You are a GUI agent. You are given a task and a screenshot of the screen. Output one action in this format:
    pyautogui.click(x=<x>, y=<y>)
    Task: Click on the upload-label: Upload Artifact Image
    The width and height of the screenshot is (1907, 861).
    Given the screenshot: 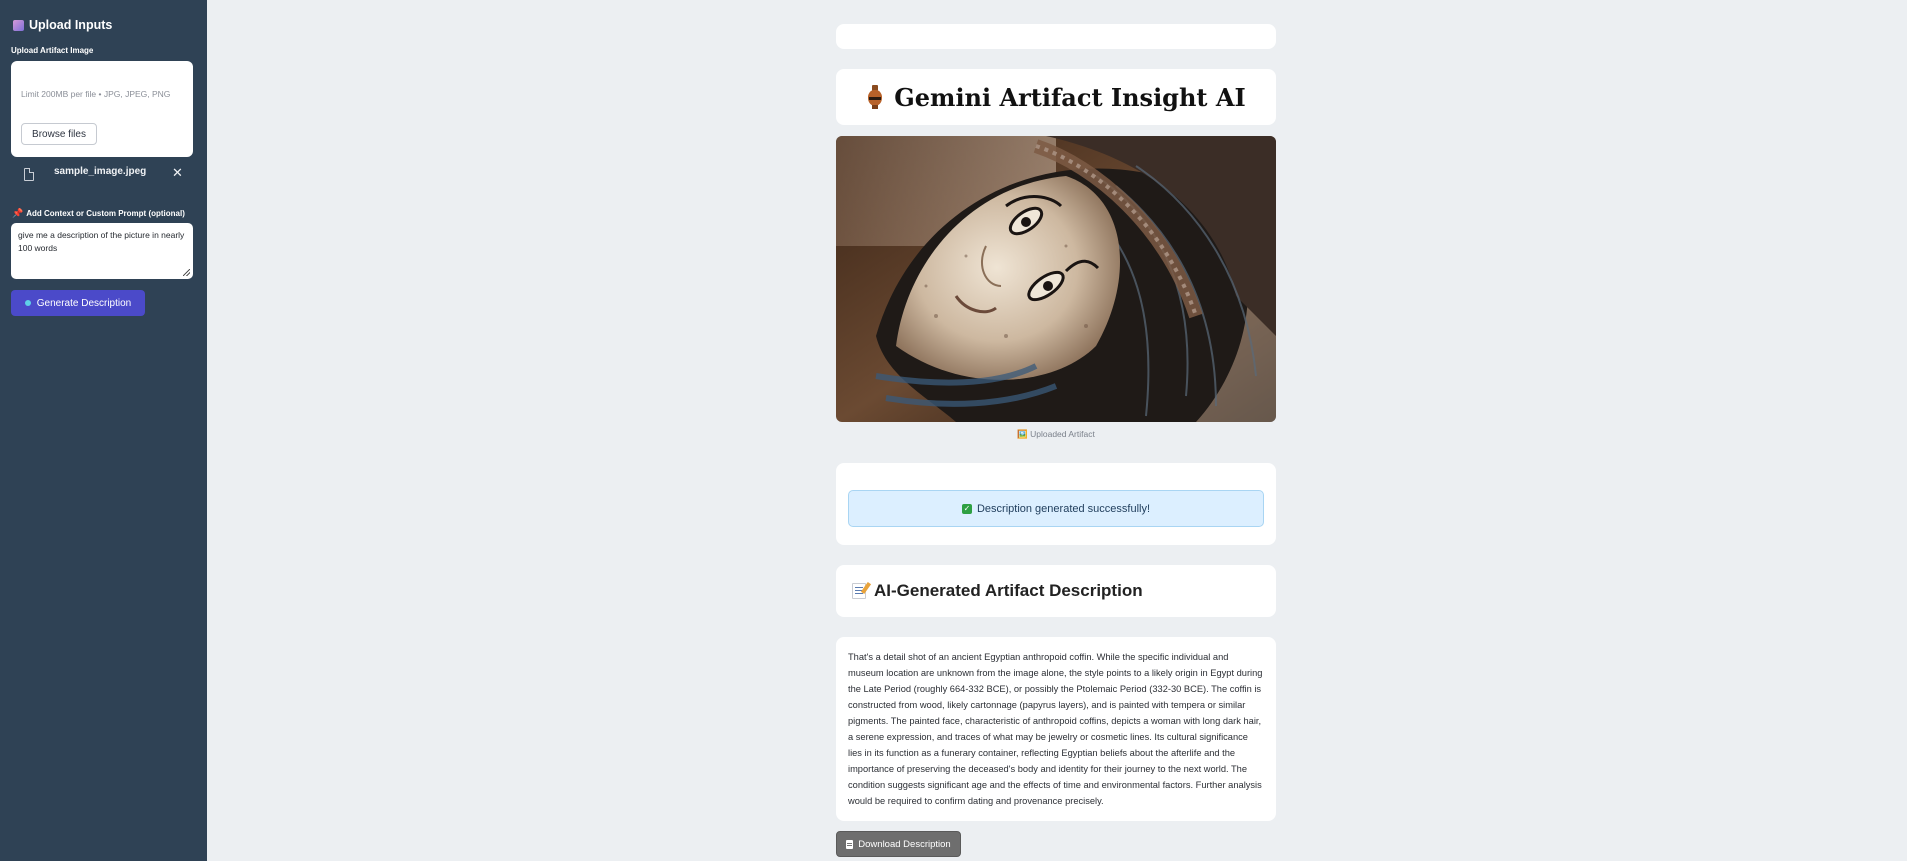 What is the action you would take?
    pyautogui.click(x=52, y=50)
    